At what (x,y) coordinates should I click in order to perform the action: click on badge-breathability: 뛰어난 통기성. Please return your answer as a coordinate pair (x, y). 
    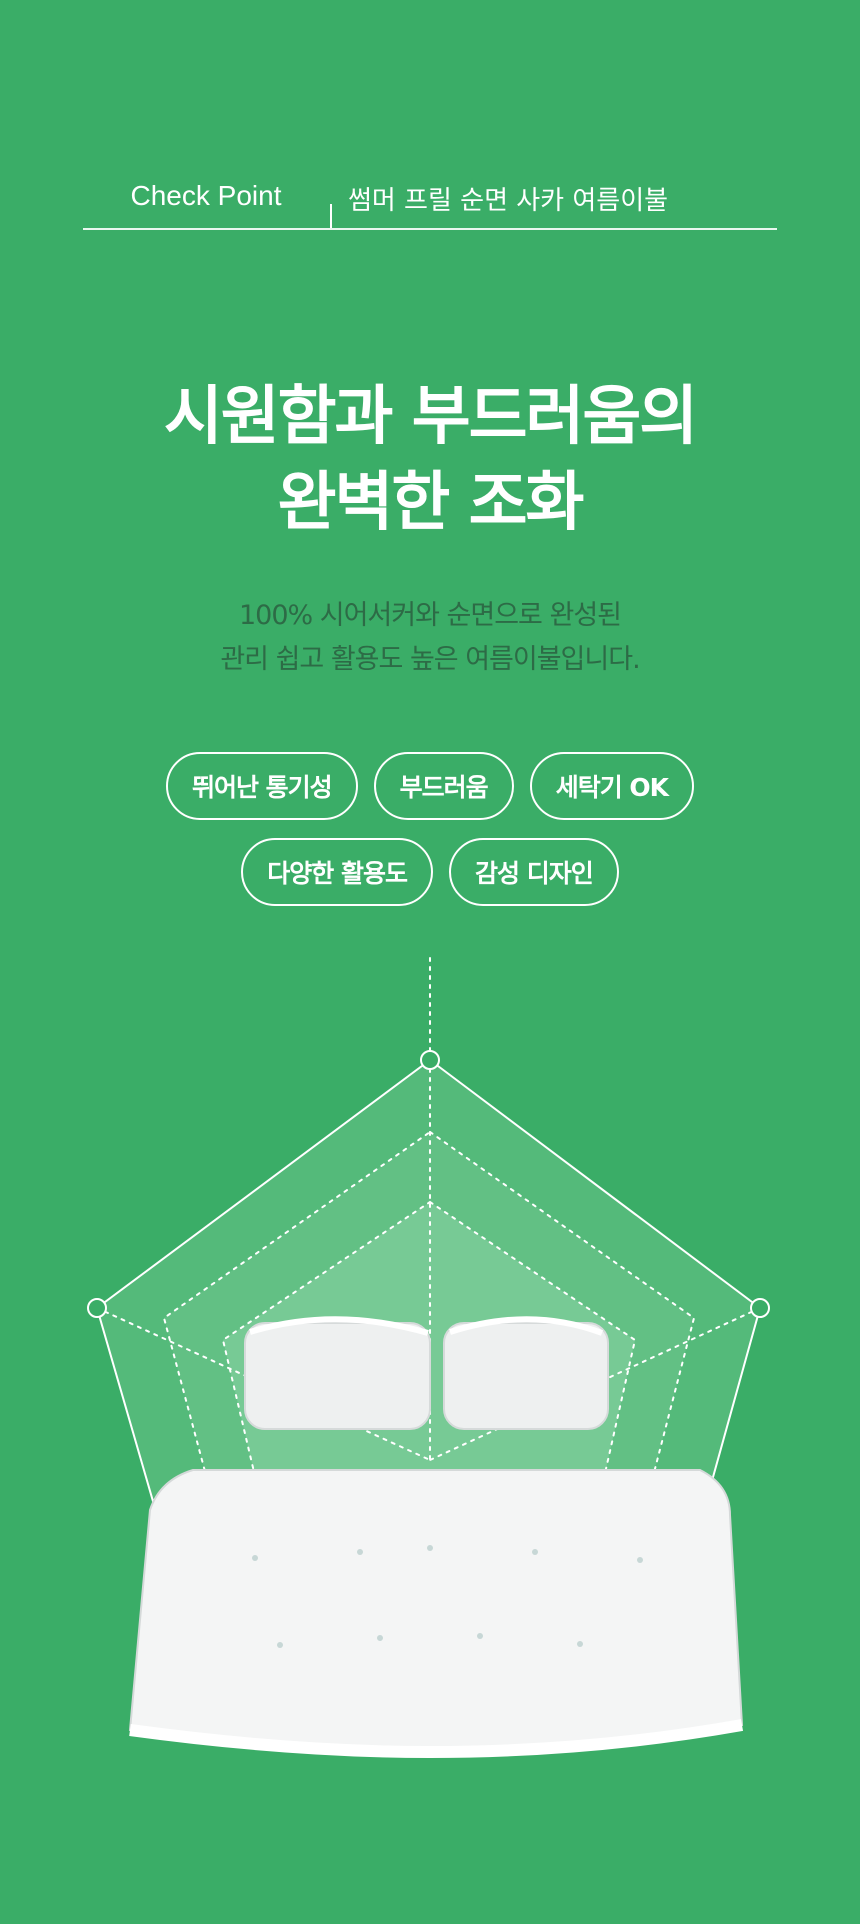
    Looking at the image, I should click on (261, 786).